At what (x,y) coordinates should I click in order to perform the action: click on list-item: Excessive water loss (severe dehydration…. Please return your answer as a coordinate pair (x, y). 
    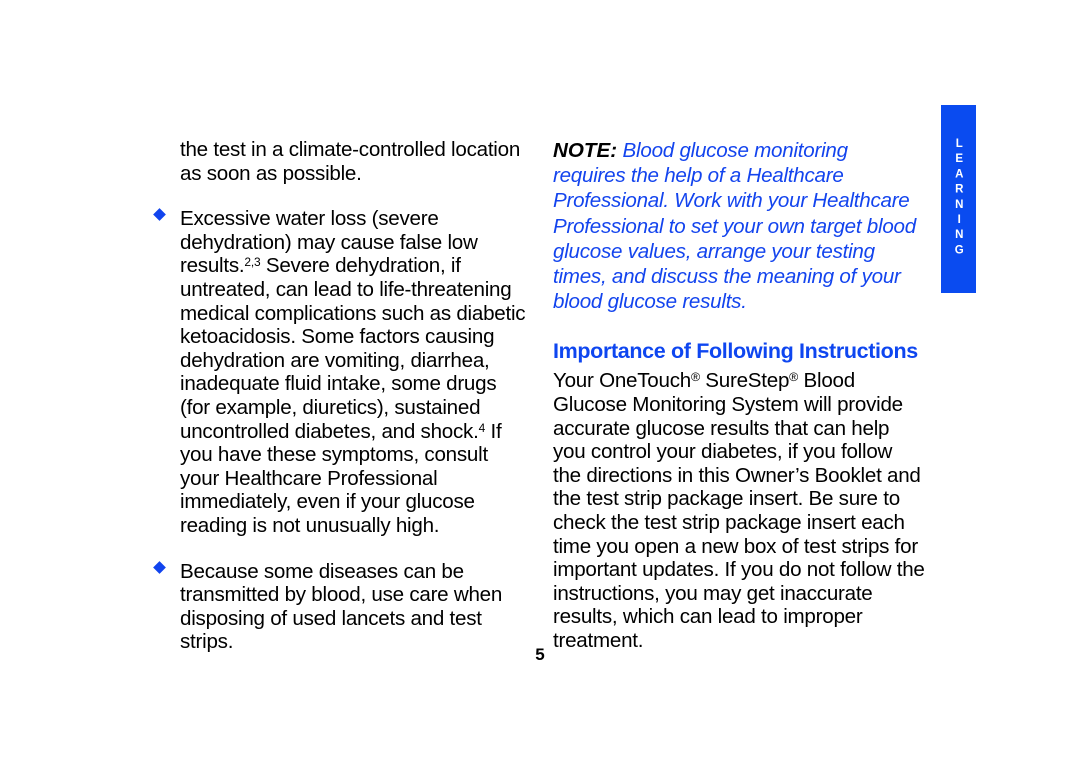
    Looking at the image, I should click on (340, 372).